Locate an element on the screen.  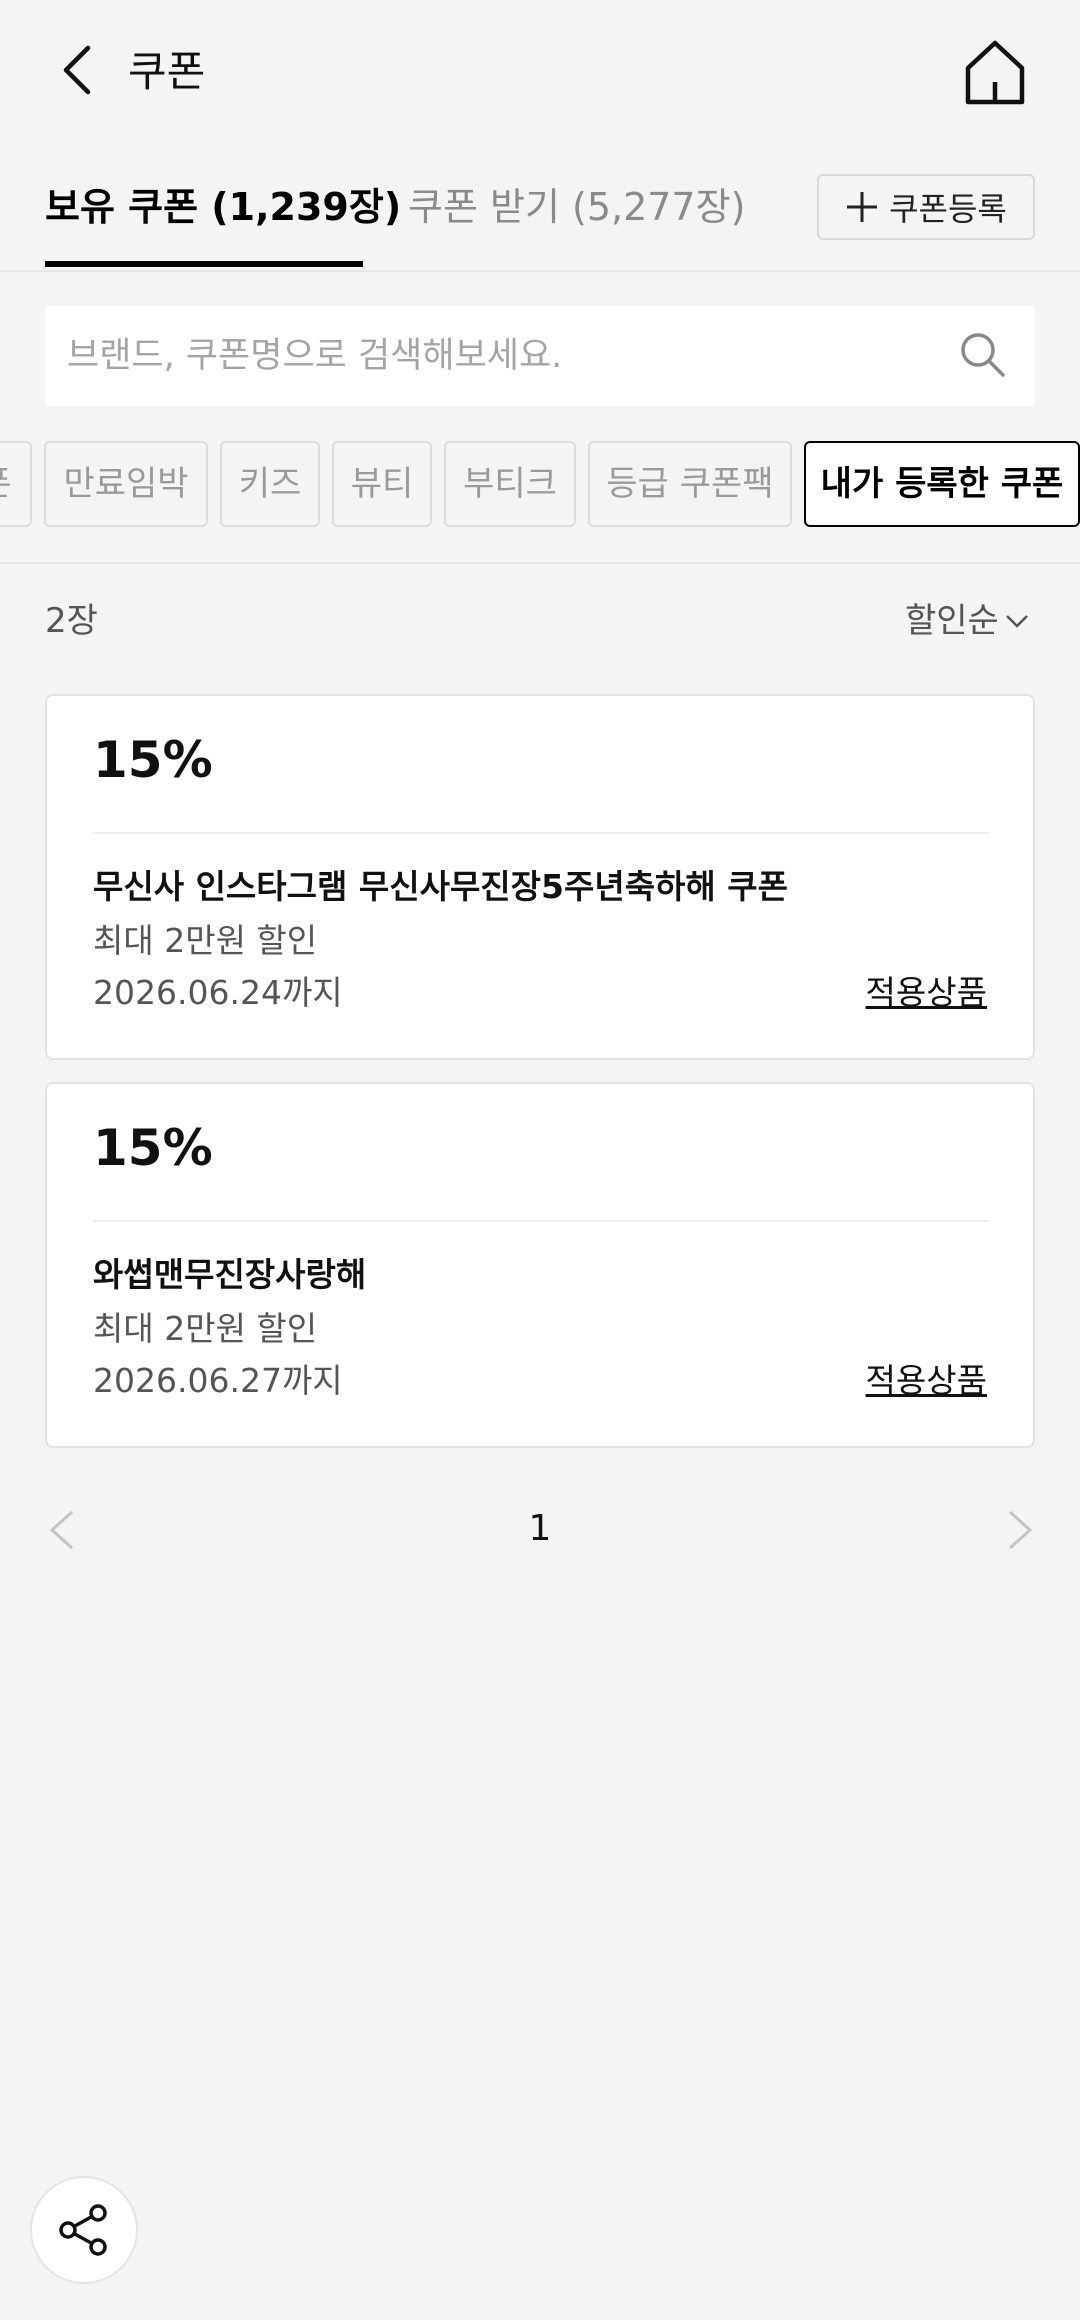
sort-dropdown: 할인순 is located at coordinates (968, 621).